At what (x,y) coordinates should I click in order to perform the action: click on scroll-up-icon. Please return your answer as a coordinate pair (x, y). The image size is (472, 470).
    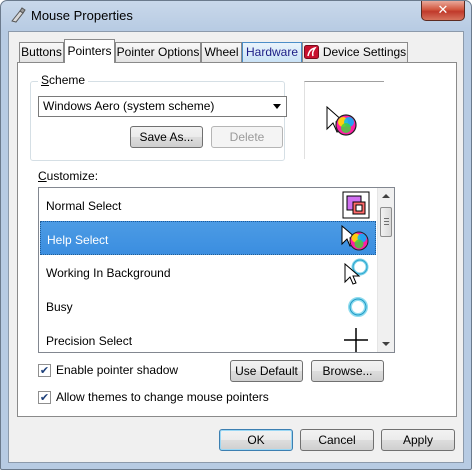
    Looking at the image, I should click on (386, 196).